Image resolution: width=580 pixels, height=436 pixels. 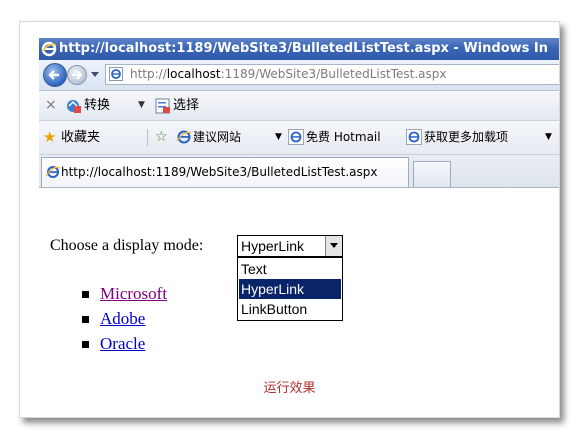 What do you see at coordinates (122, 319) in the screenshot?
I see `link-adobe: Adobe` at bounding box center [122, 319].